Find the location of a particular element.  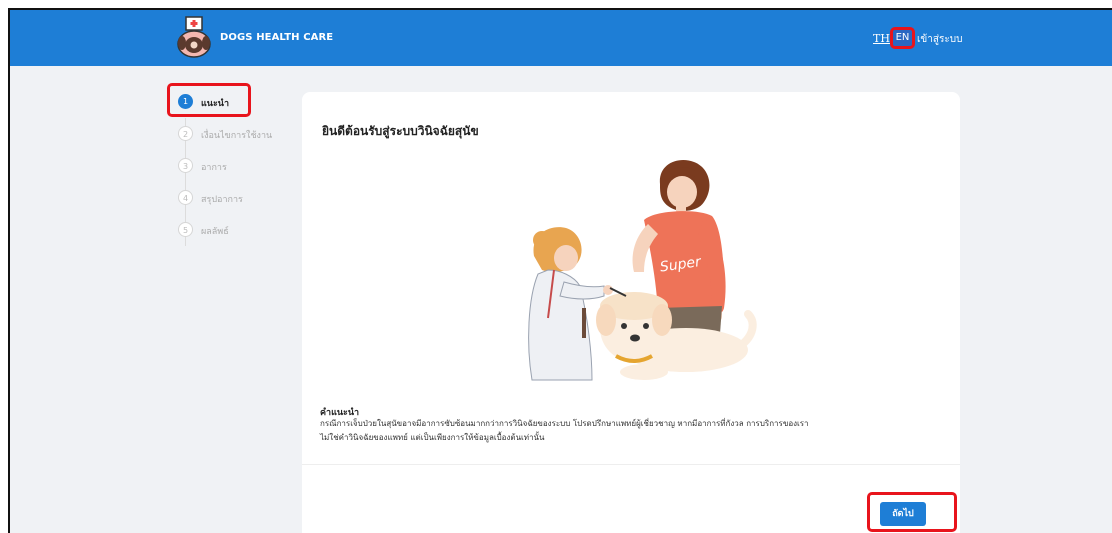

login-link: เข้าสู่ระบบ is located at coordinates (939, 39).